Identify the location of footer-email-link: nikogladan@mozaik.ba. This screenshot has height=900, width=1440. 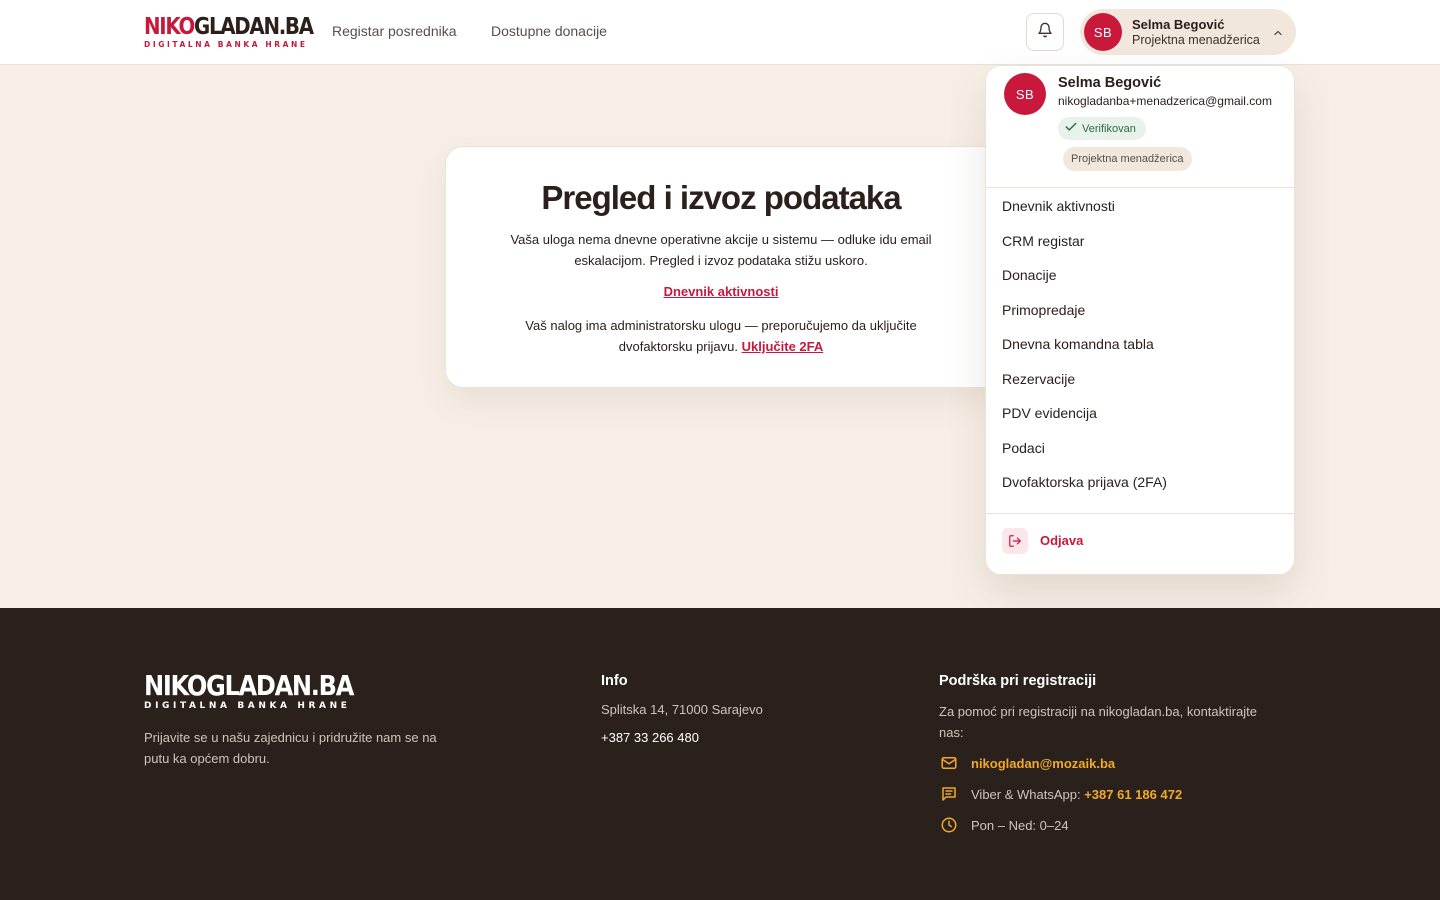
(1043, 763).